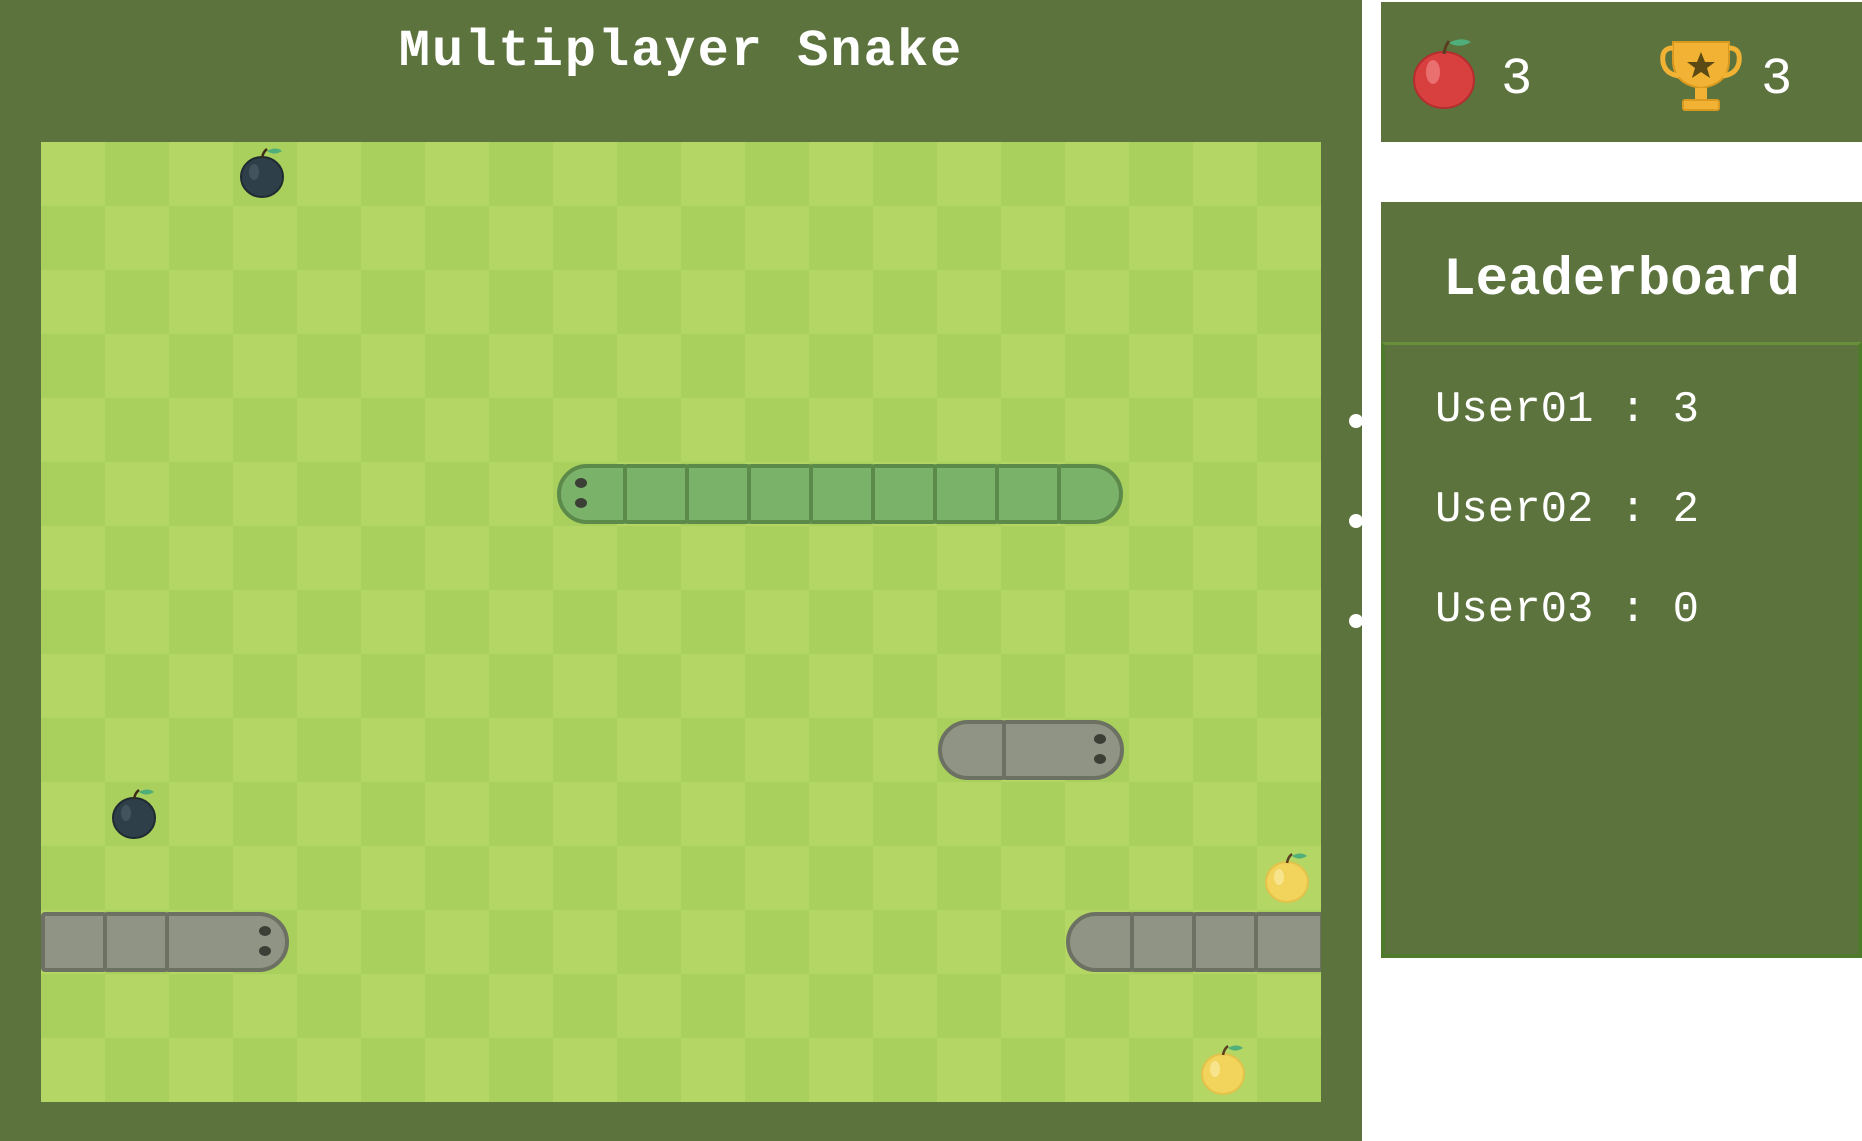 The width and height of the screenshot is (1862, 1141). What do you see at coordinates (1621, 650) in the screenshot?
I see `leaderboard-list: User01 : 3 User02 : 2 User03 : 0` at bounding box center [1621, 650].